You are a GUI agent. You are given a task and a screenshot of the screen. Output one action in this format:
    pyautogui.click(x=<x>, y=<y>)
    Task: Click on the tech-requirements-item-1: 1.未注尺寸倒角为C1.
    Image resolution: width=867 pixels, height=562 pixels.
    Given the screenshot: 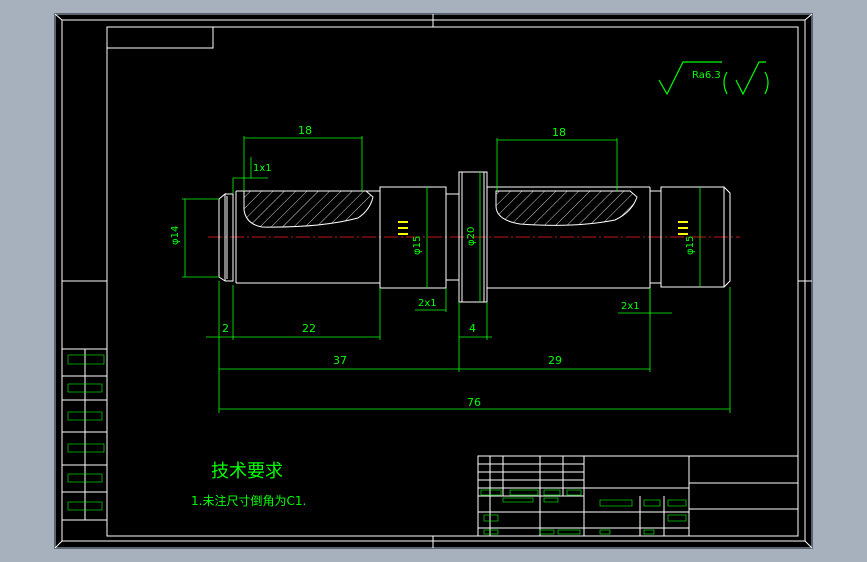 What is the action you would take?
    pyautogui.click(x=248, y=500)
    